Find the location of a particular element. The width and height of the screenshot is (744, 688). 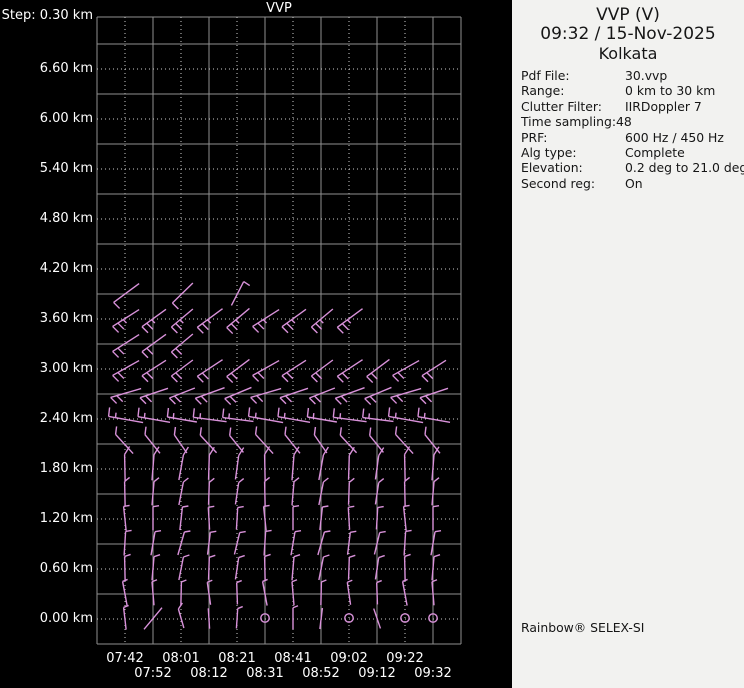

y-axis-label: 0.60 km is located at coordinates (66, 568).